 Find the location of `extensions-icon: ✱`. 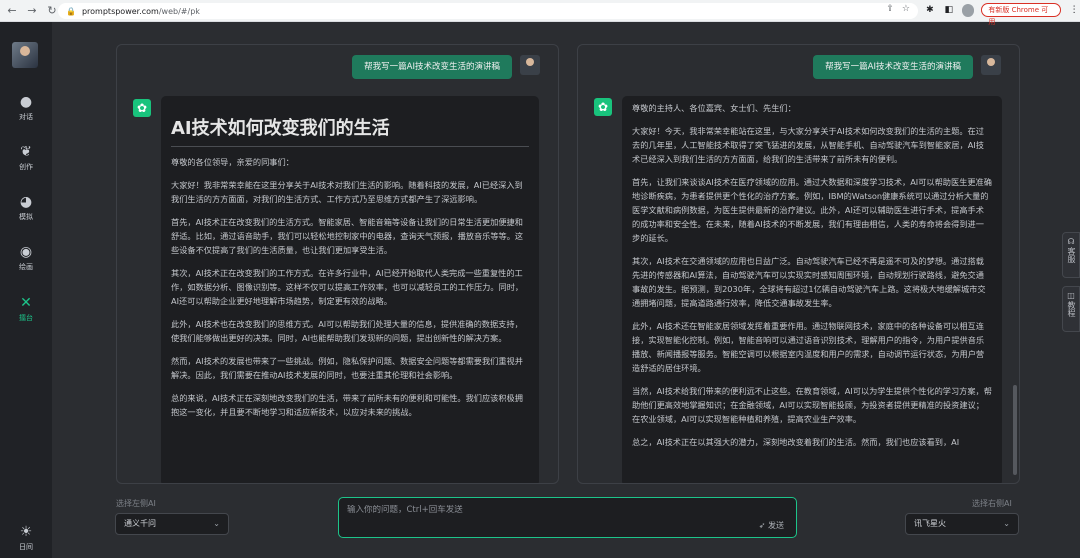

extensions-icon: ✱ is located at coordinates (930, 10).